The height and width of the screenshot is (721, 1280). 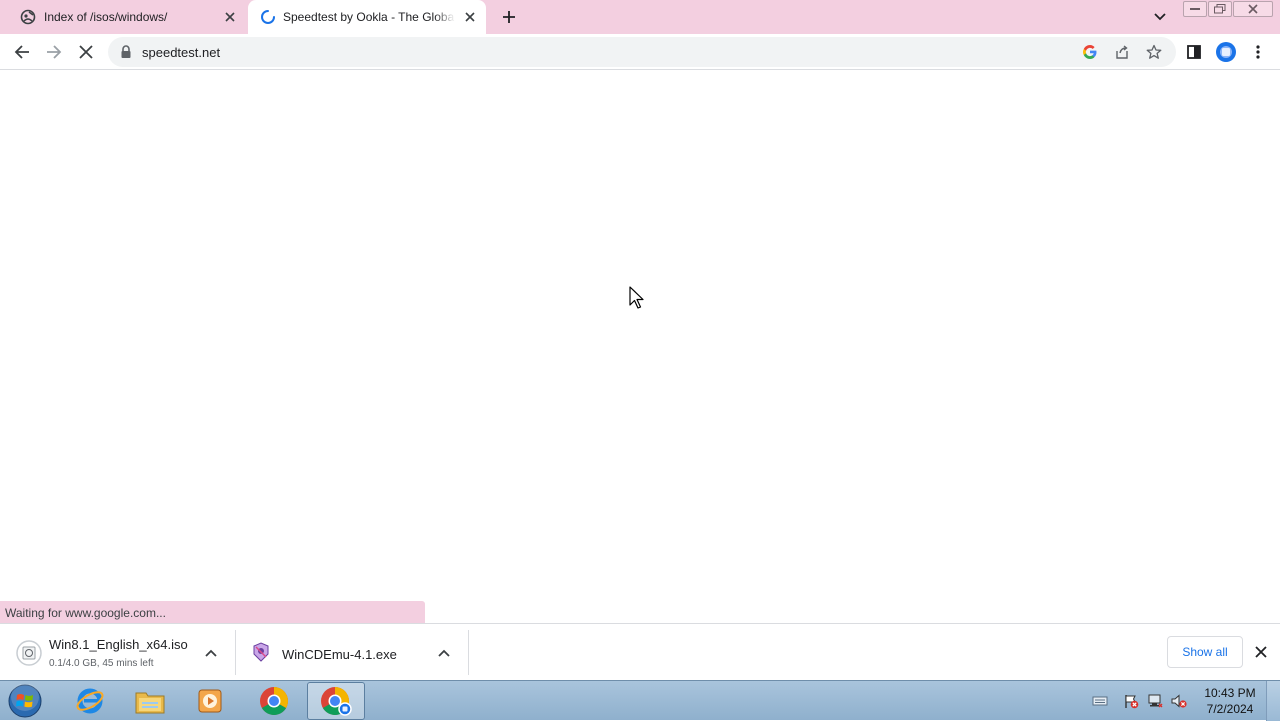 I want to click on system-clock: 10:43 PM 7/2/2024, so click(x=1230, y=701).